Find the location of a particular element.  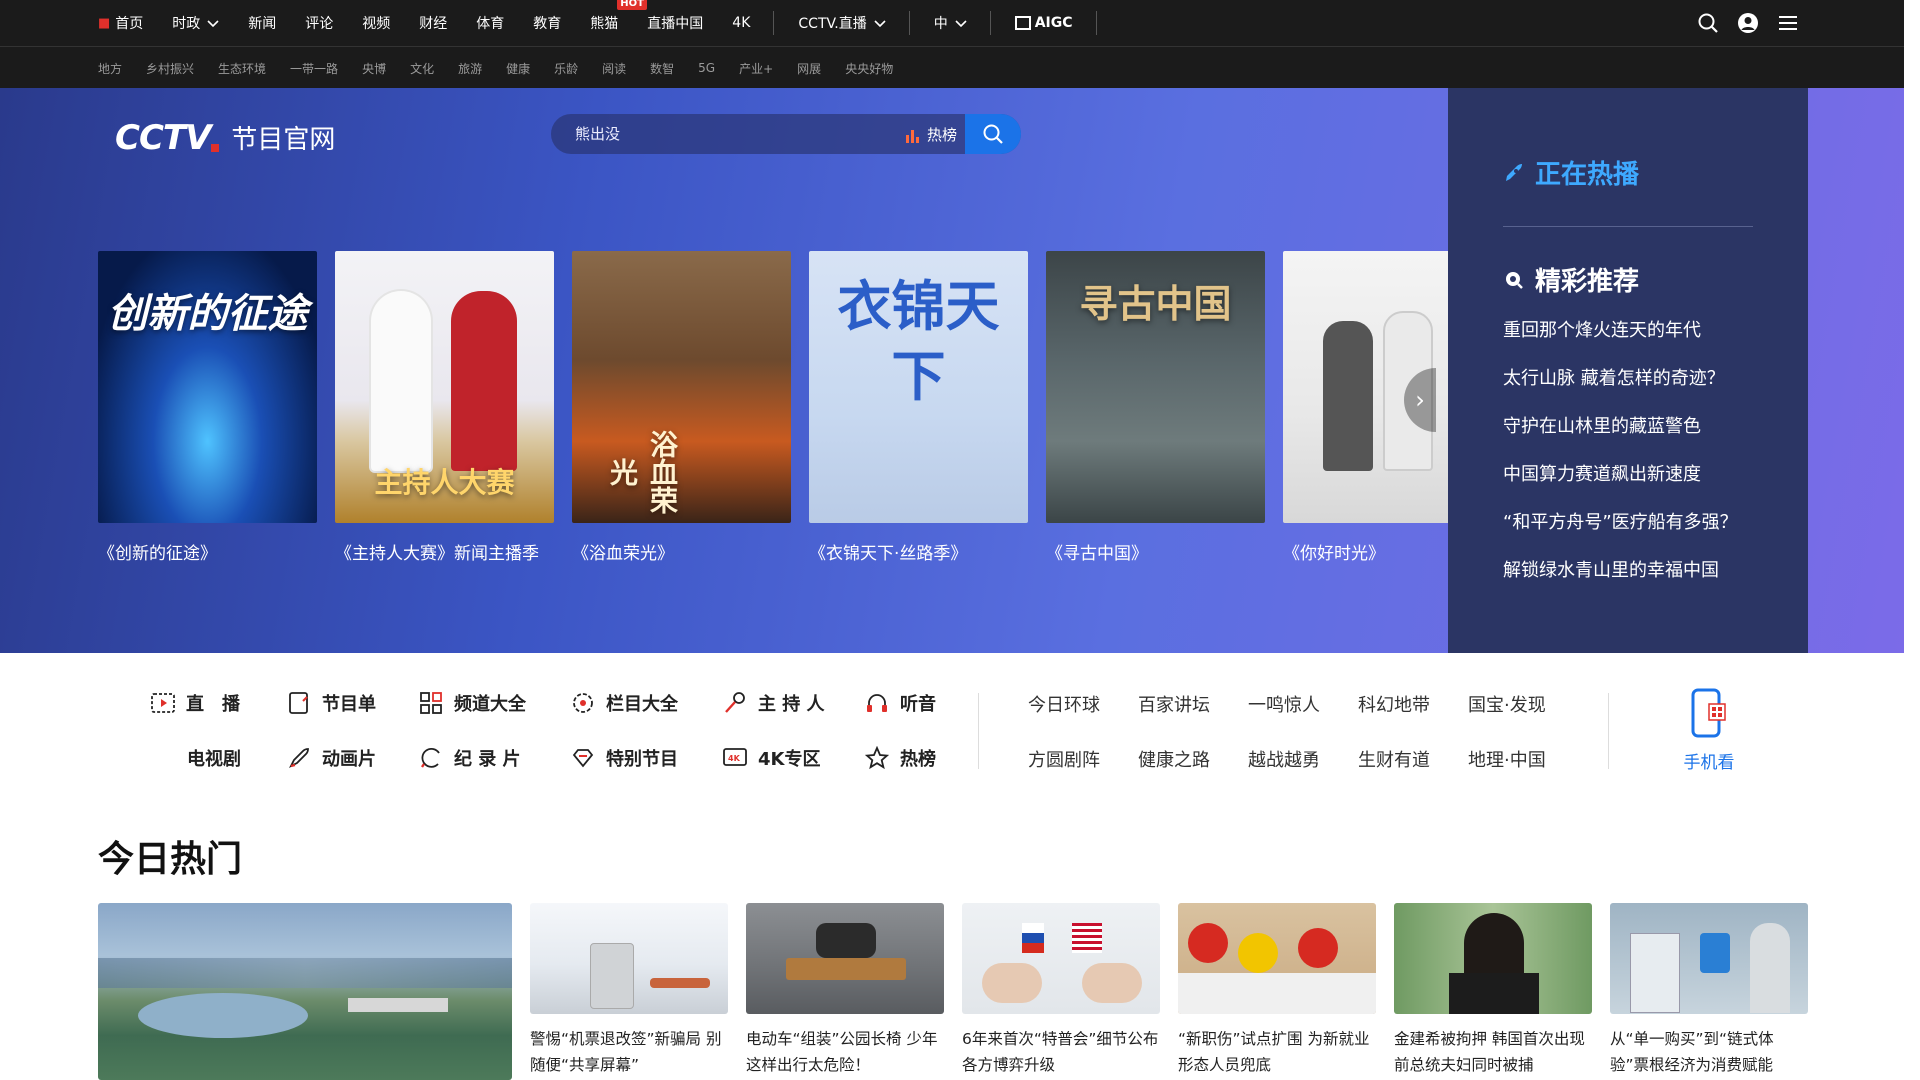

featured-card: 创新的征途 《创新的征途》 is located at coordinates (207, 407).